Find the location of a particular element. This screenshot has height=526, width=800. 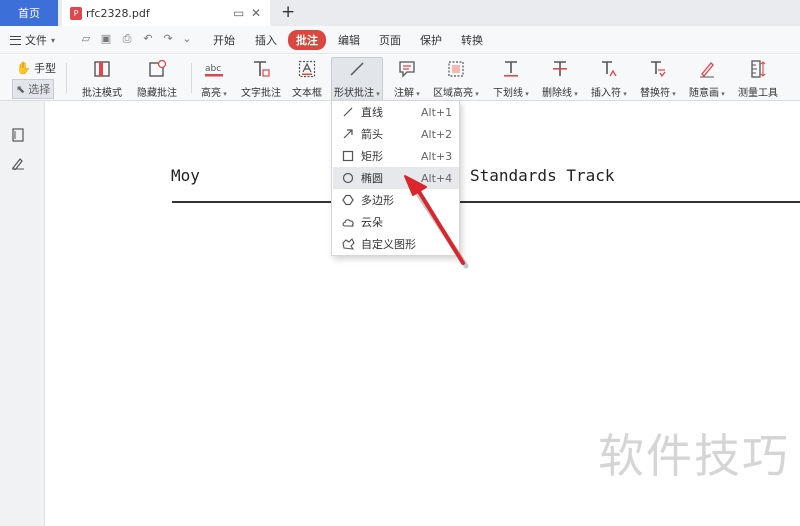

freehand-button: 随意画 is located at coordinates (707, 78).